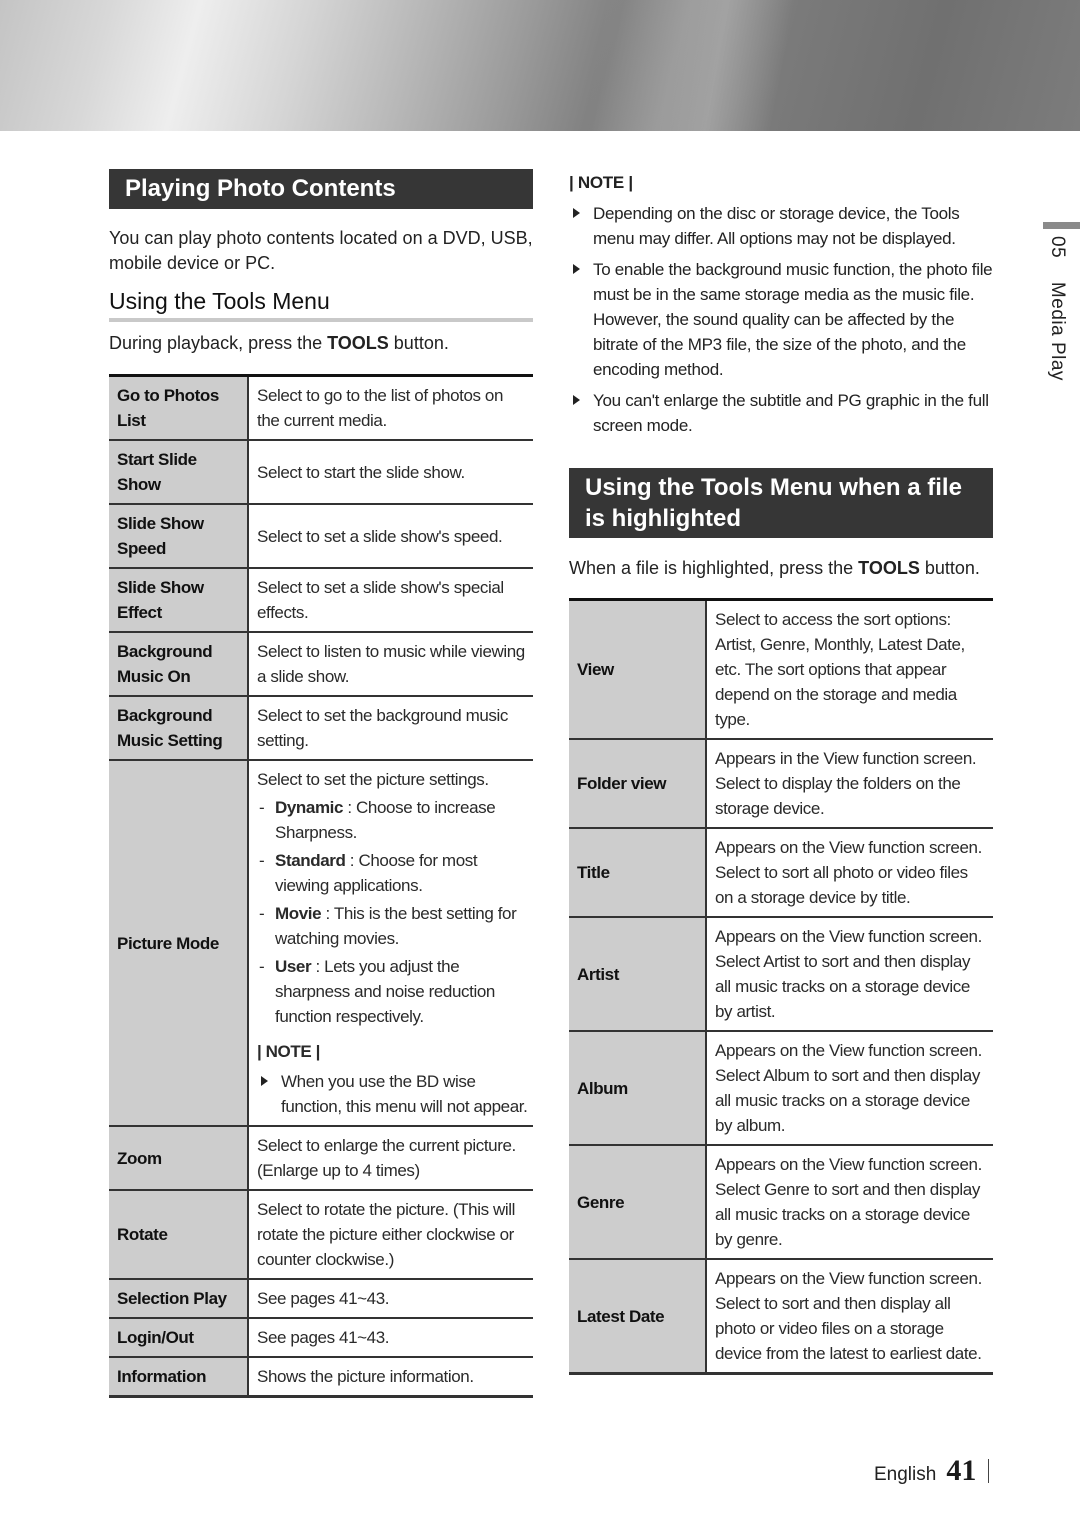 This screenshot has height=1532, width=1080. Describe the element at coordinates (961, 1470) in the screenshot. I see `page-number: 41` at that location.